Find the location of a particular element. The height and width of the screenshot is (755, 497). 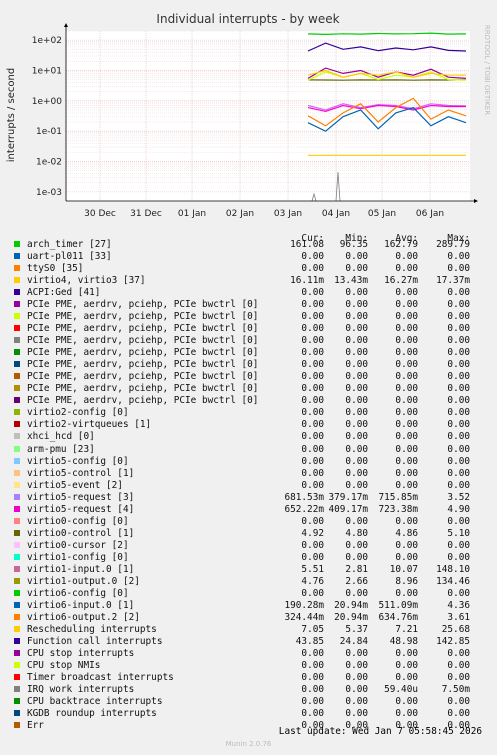

legend-row: virtio0-config [0] 0.00 0.00 0.00 0.00 is located at coordinates (248, 522).